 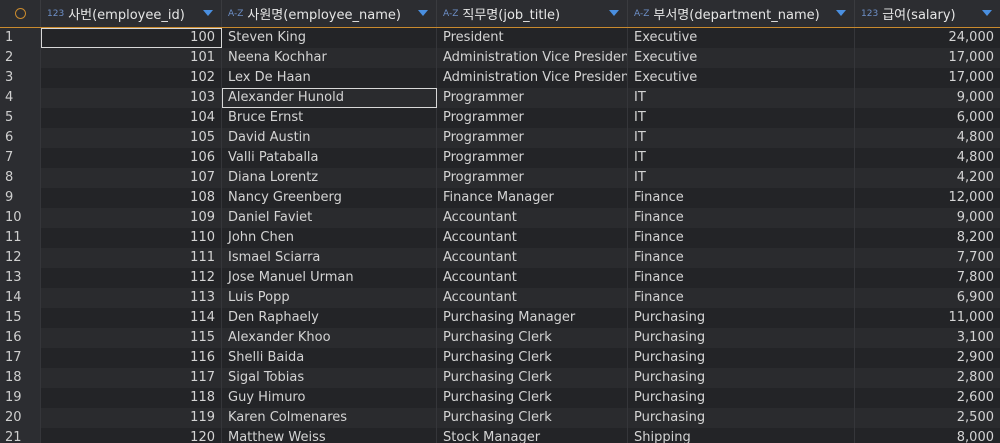 What do you see at coordinates (20, 38) in the screenshot?
I see `row-number: 1` at bounding box center [20, 38].